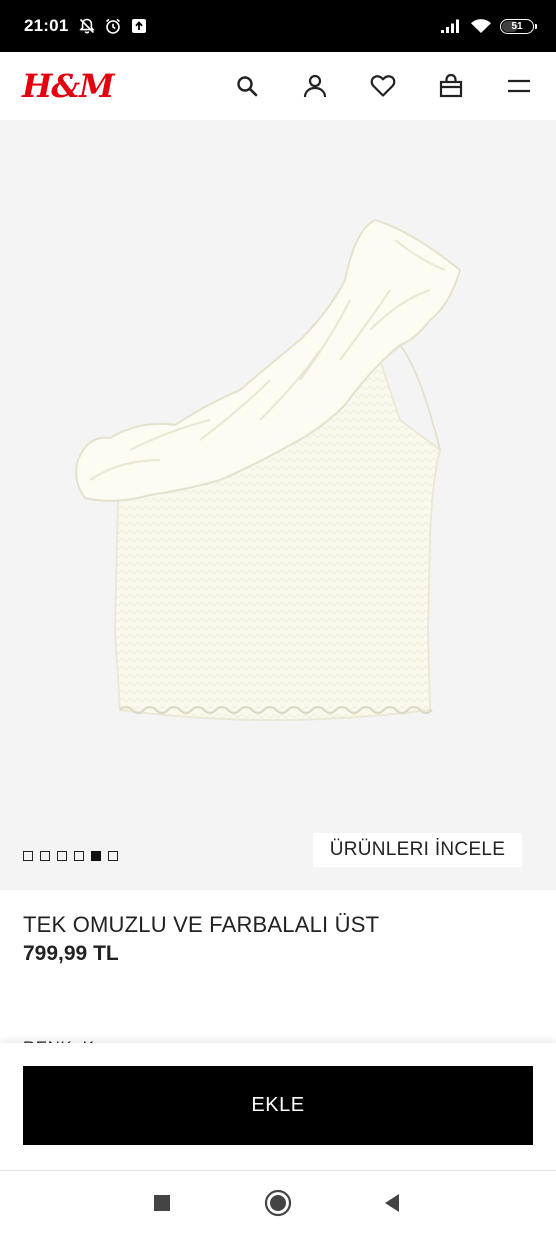 The height and width of the screenshot is (1235, 556). I want to click on upload-icon, so click(139, 26).